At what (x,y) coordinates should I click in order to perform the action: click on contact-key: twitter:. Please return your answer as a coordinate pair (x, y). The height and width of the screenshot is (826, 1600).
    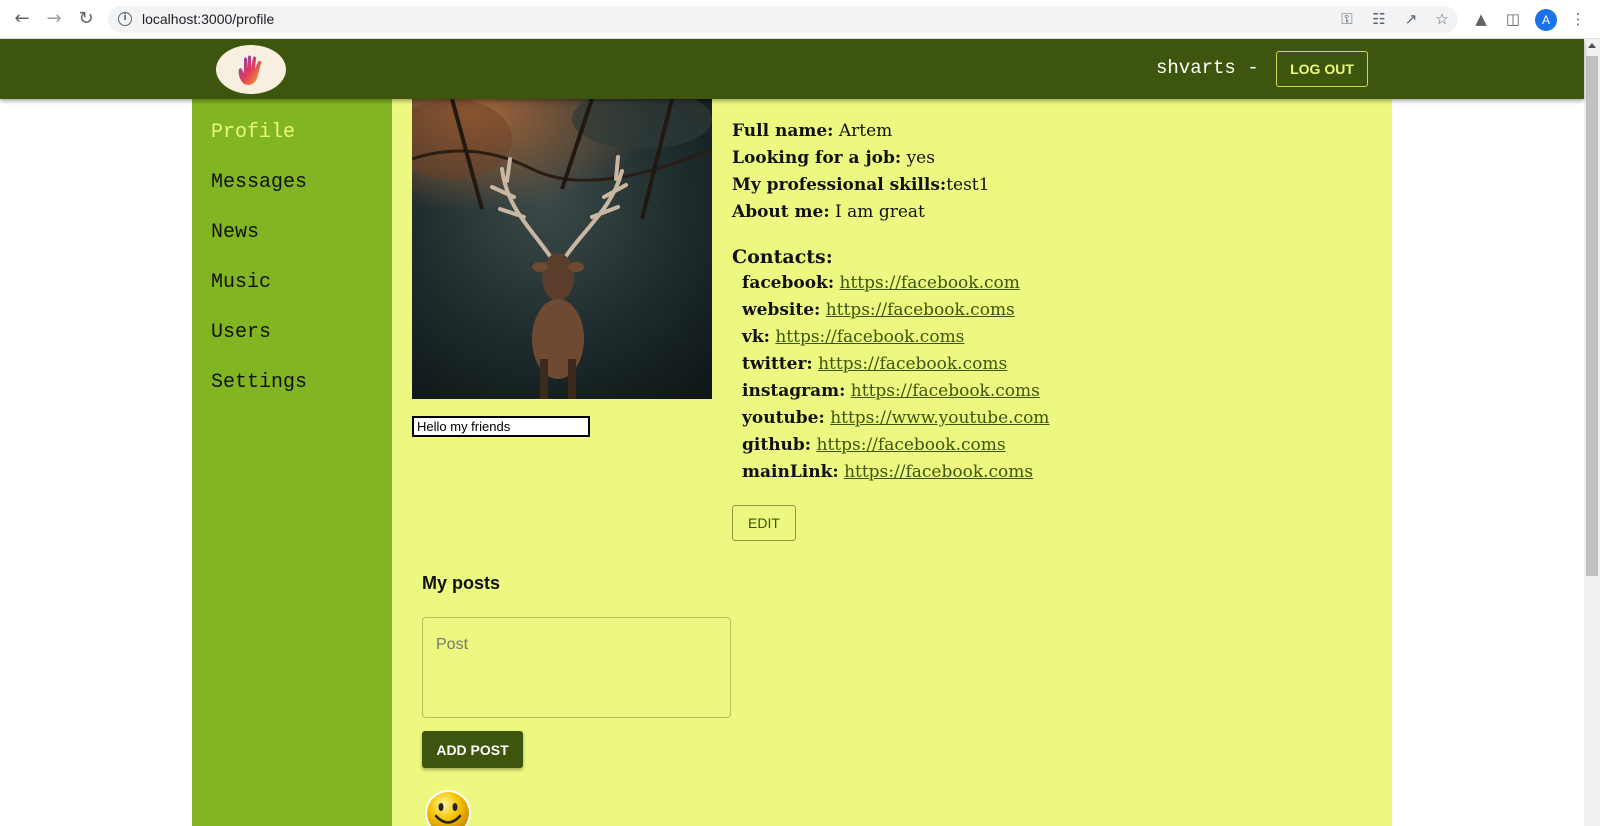
    Looking at the image, I should click on (777, 364).